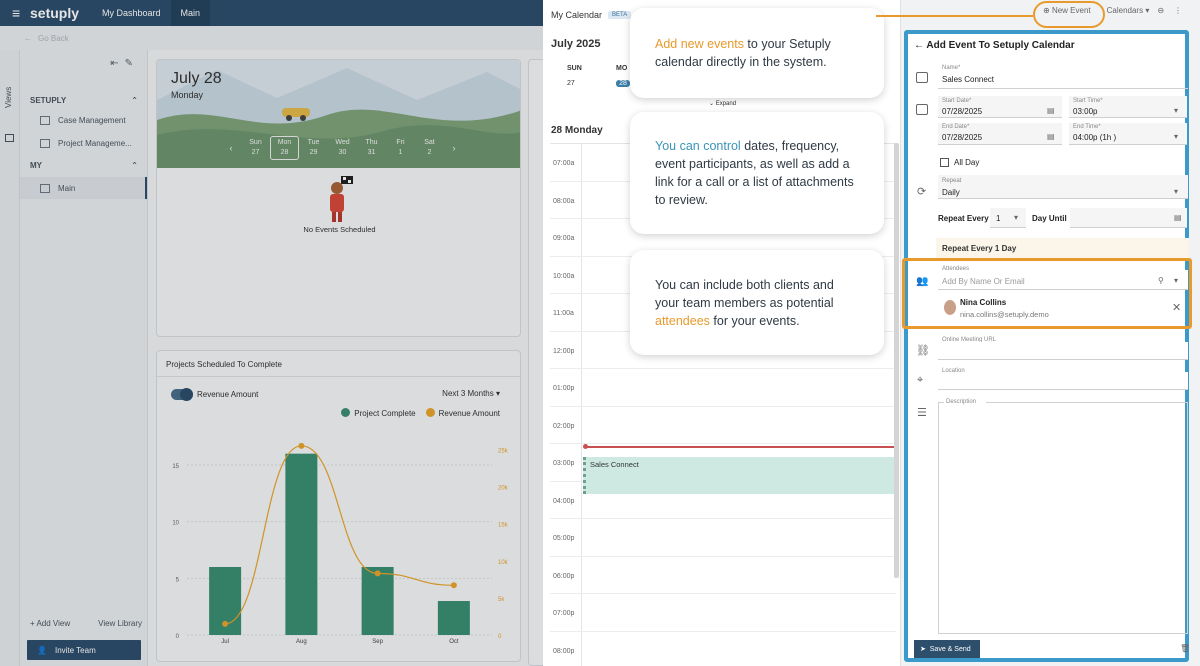 This screenshot has height=666, width=1200. What do you see at coordinates (313, 142) in the screenshot?
I see `week-day-name: Tue` at bounding box center [313, 142].